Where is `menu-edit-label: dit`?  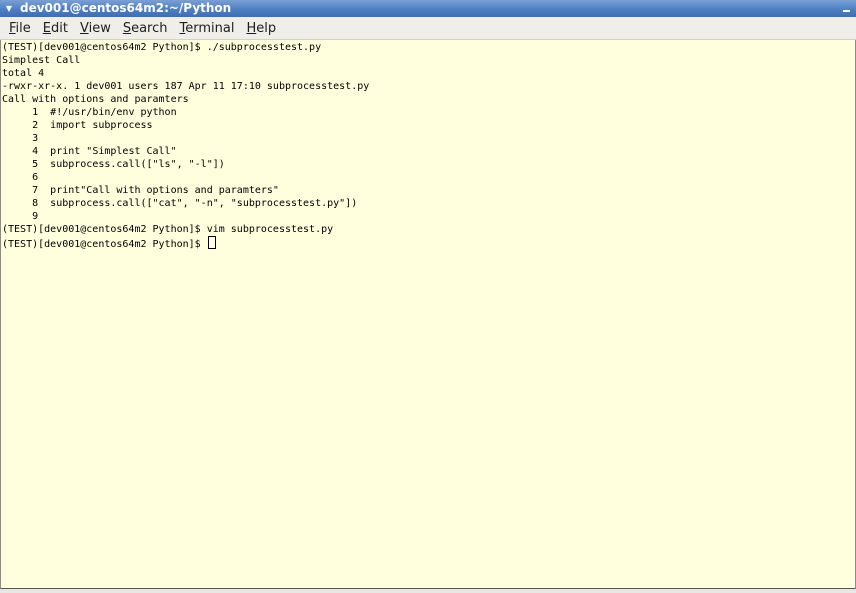 menu-edit-label: dit is located at coordinates (59, 28).